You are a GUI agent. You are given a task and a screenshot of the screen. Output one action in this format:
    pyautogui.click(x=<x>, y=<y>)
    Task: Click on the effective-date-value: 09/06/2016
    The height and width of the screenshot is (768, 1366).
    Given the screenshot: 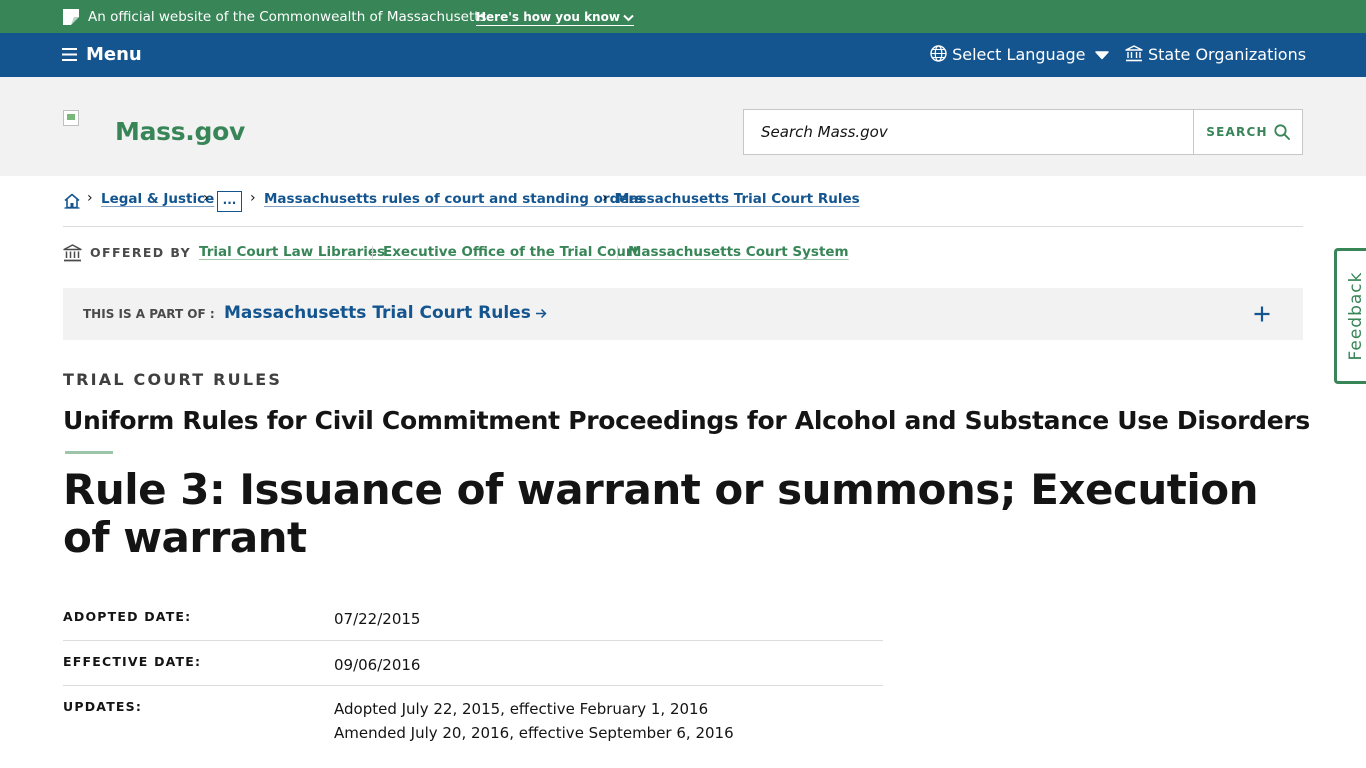 What is the action you would take?
    pyautogui.click(x=377, y=665)
    